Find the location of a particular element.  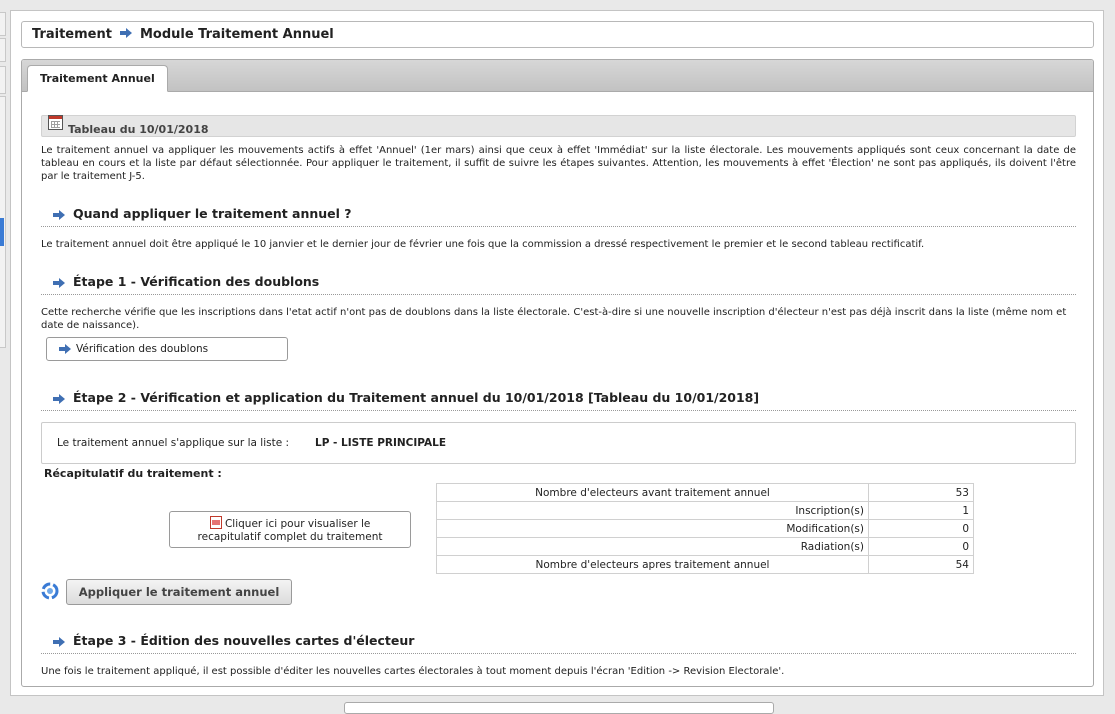

breadcrumb: Traitement Module Traitement Annuel is located at coordinates (557, 34).